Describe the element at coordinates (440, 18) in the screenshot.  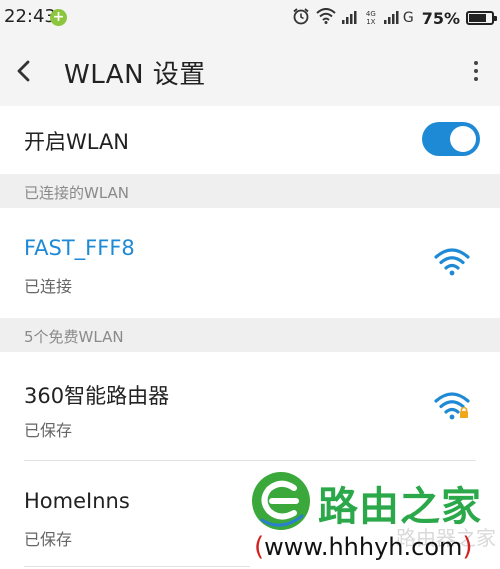
I see `battery-percent: 75%` at that location.